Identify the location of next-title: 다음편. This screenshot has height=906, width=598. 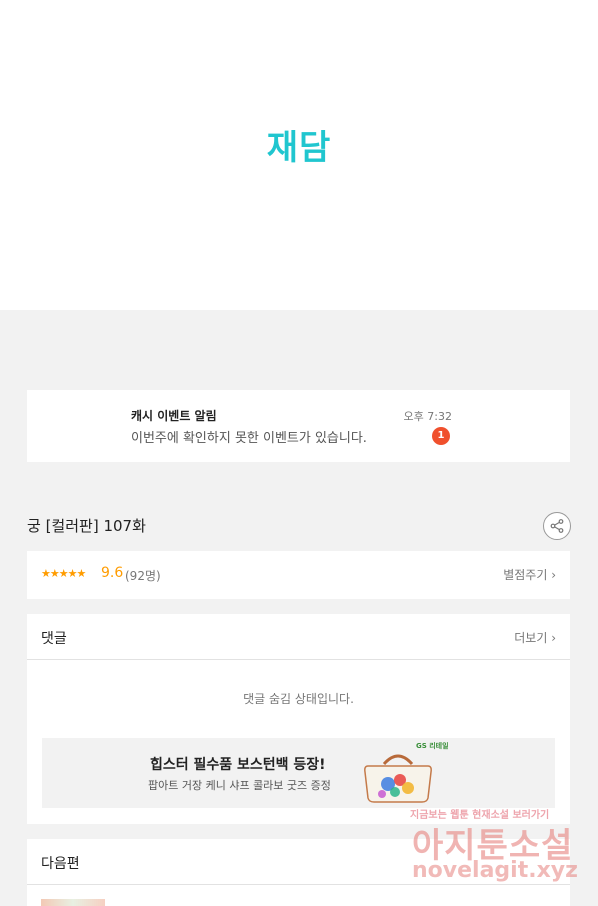
(60, 864).